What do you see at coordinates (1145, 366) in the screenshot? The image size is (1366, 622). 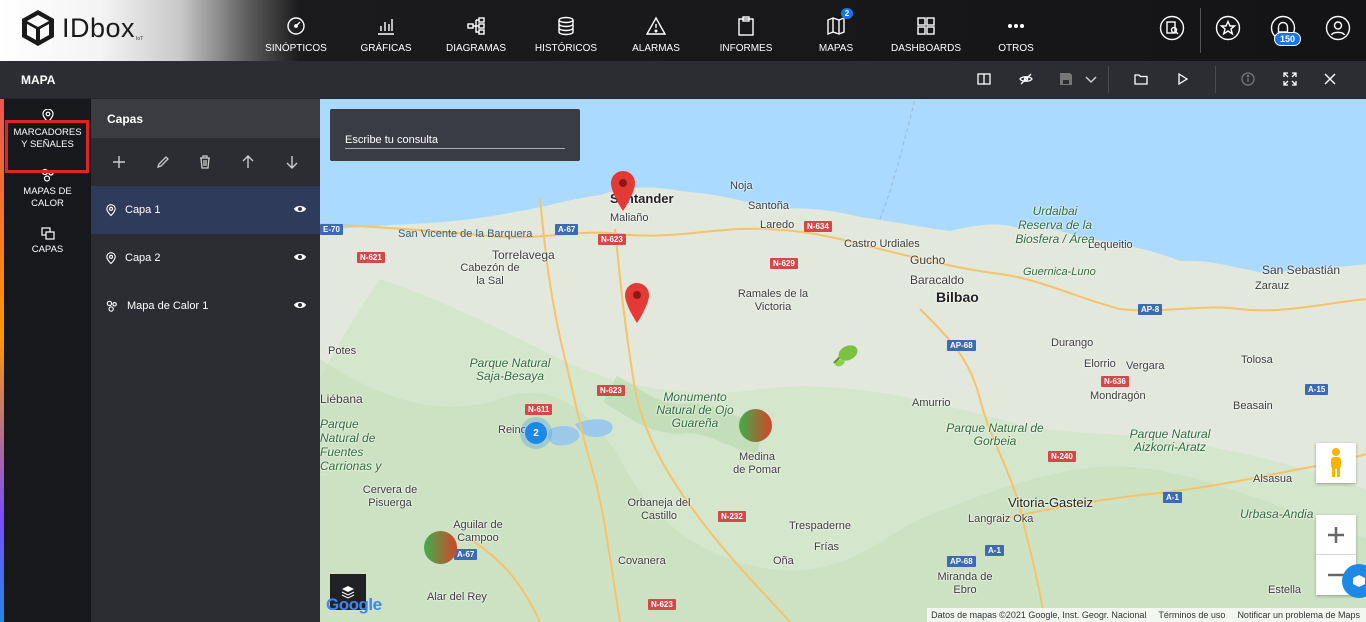 I see `place-label: Vergara` at bounding box center [1145, 366].